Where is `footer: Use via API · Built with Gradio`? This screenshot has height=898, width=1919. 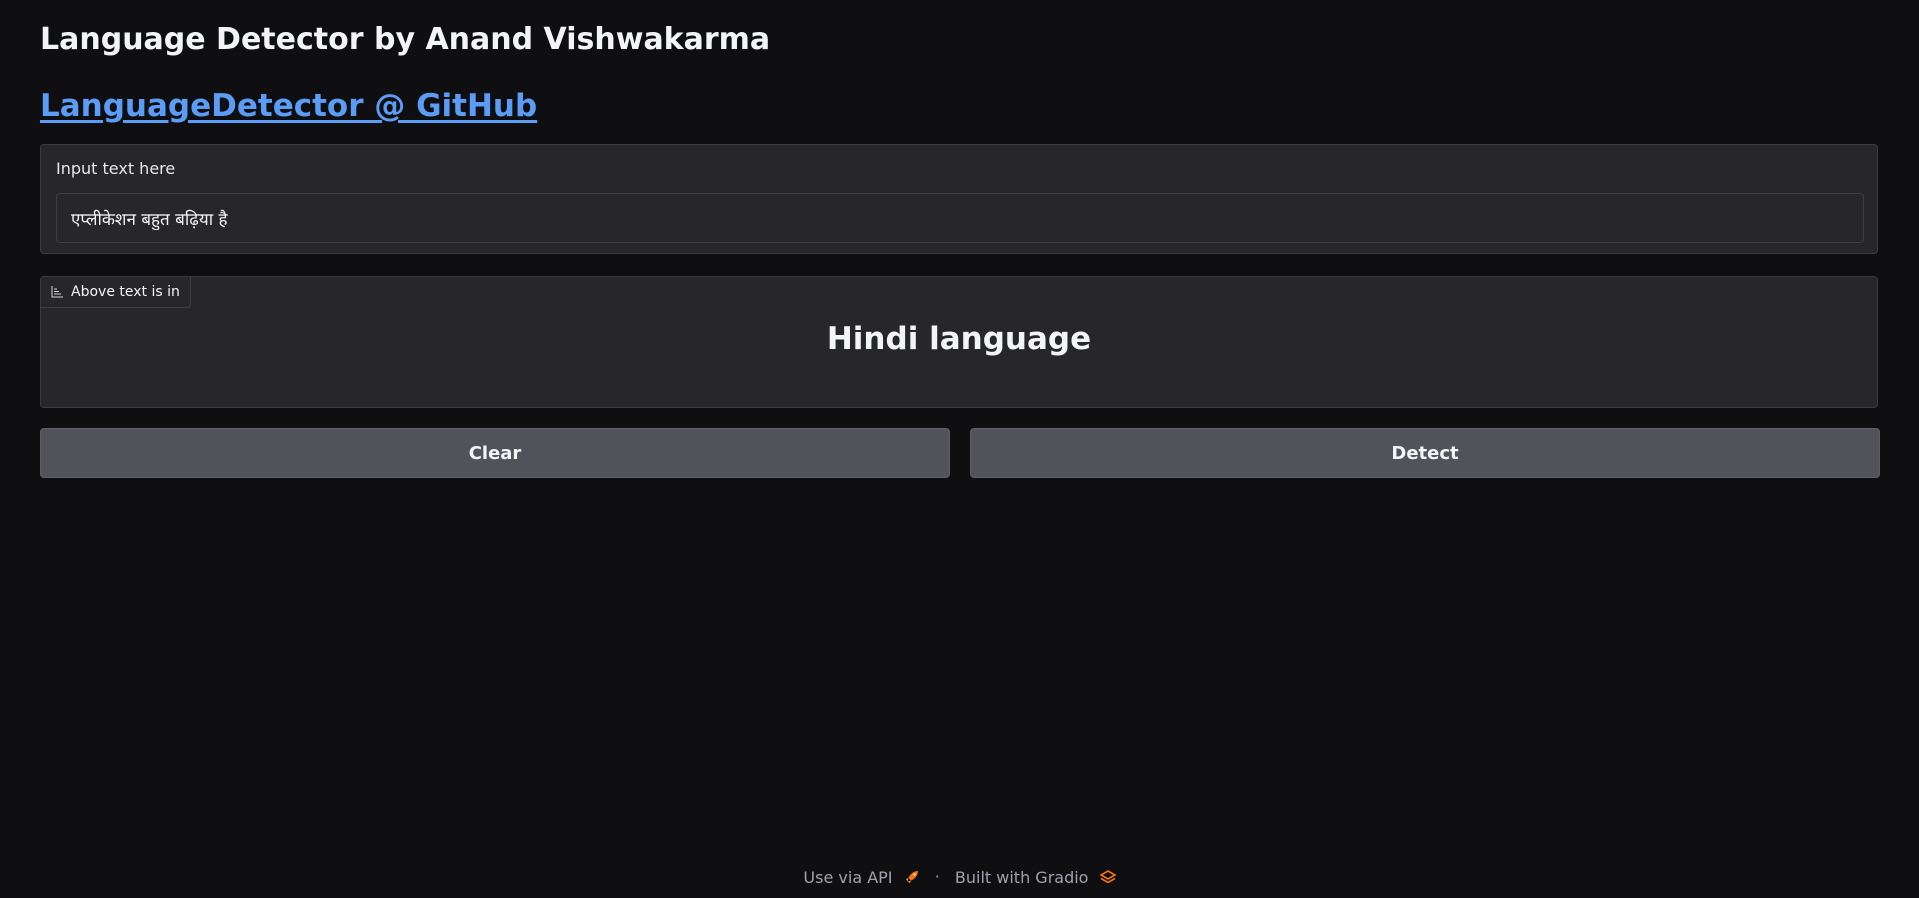
footer: Use via API · Built with Gradio is located at coordinates (959, 876).